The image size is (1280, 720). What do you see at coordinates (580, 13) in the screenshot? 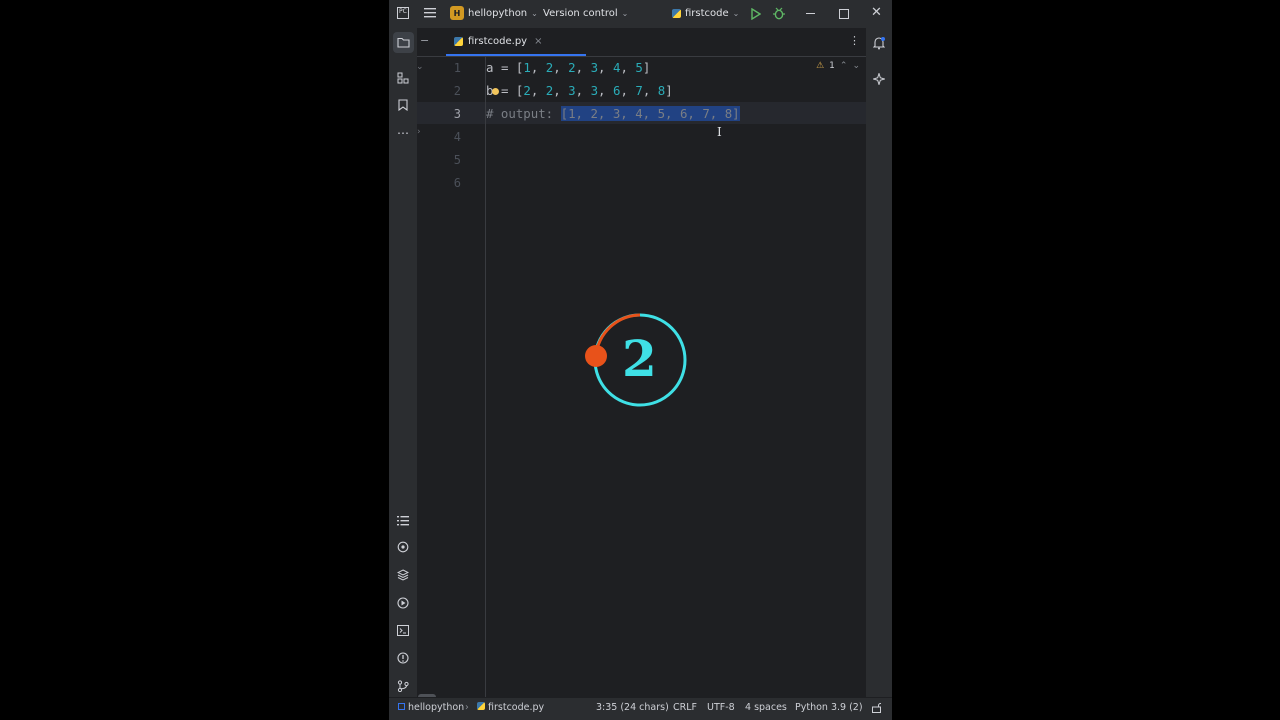
I see `vcs-label: Version control` at bounding box center [580, 13].